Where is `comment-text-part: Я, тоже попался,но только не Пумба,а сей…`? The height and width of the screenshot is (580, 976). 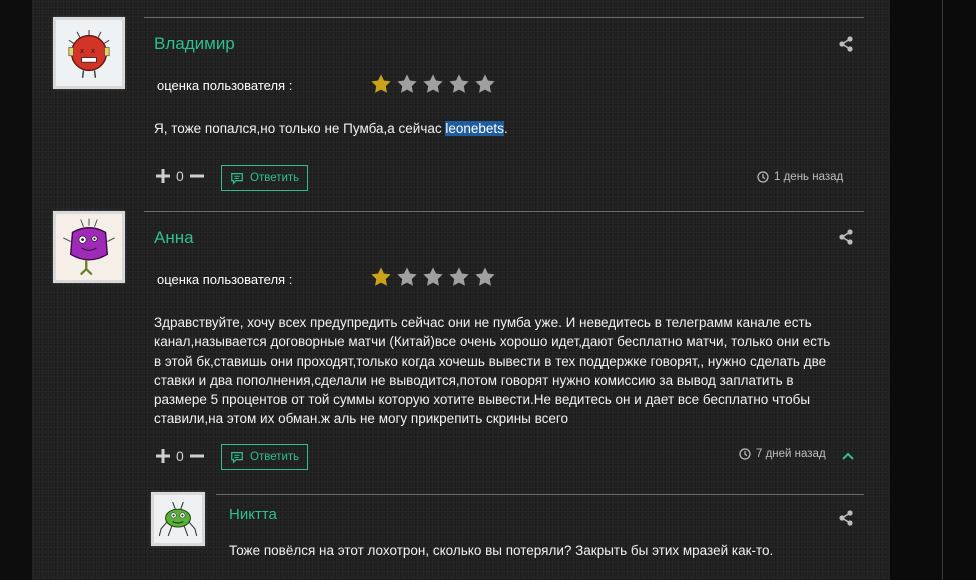 comment-text-part: Я, тоже попался,но только не Пумба,а сей… is located at coordinates (300, 128).